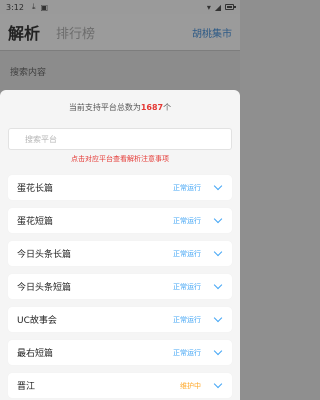 Image resolution: width=320 pixels, height=400 pixels. What do you see at coordinates (75, 32) in the screenshot?
I see `tab-ranking: 排行榜` at bounding box center [75, 32].